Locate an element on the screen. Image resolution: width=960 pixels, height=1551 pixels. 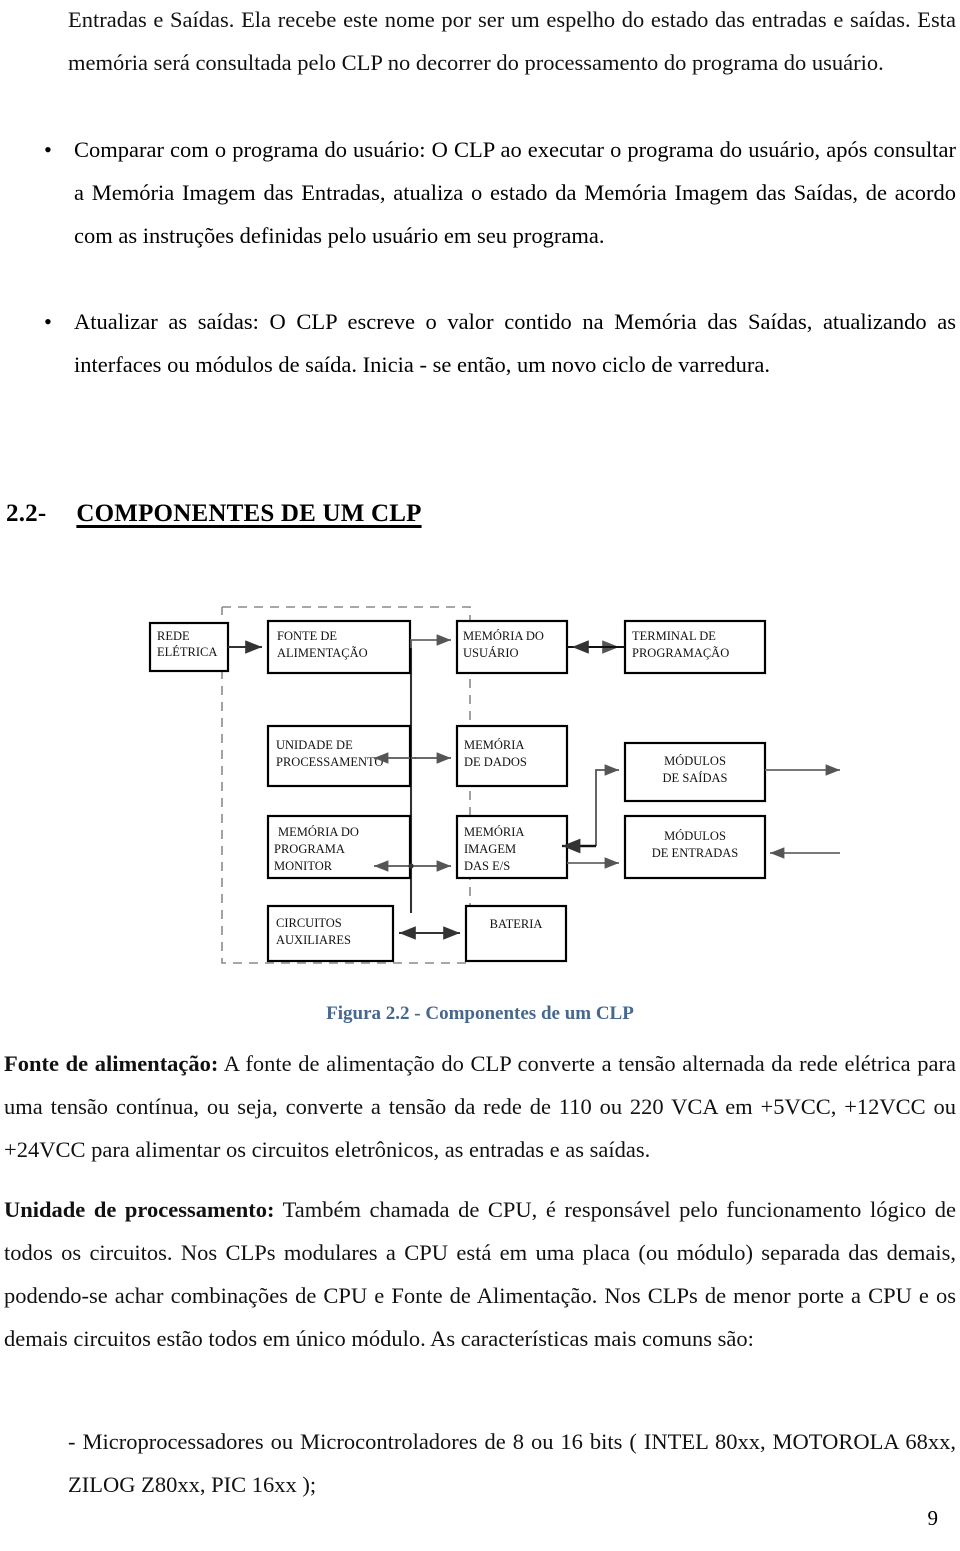
box-memoria-usuario-line-1: USUÁRIO is located at coordinates (491, 653).